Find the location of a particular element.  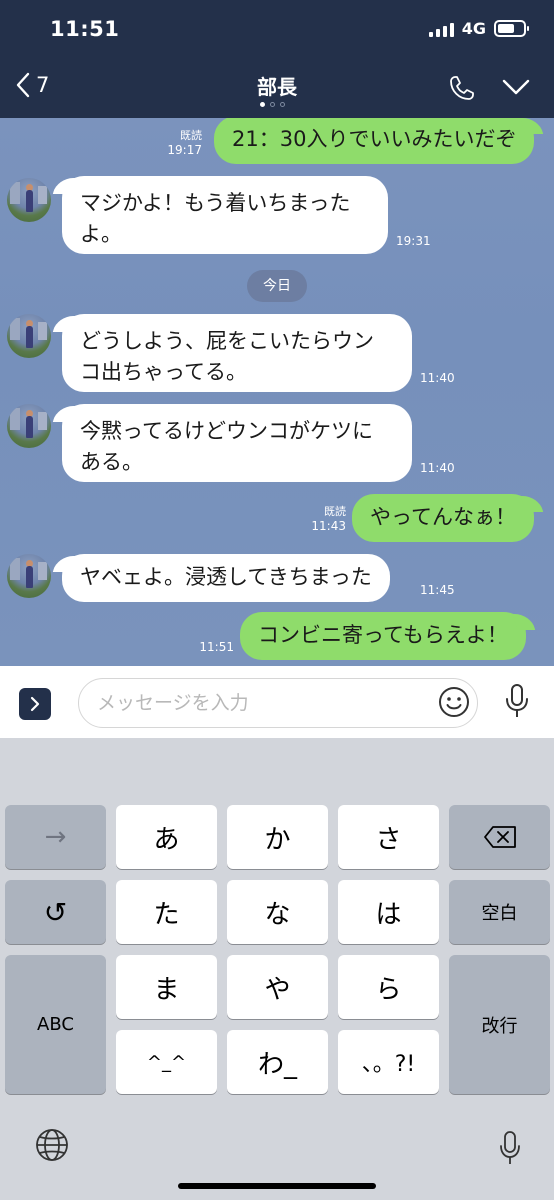

key-return: 改行 is located at coordinates (499, 1024).